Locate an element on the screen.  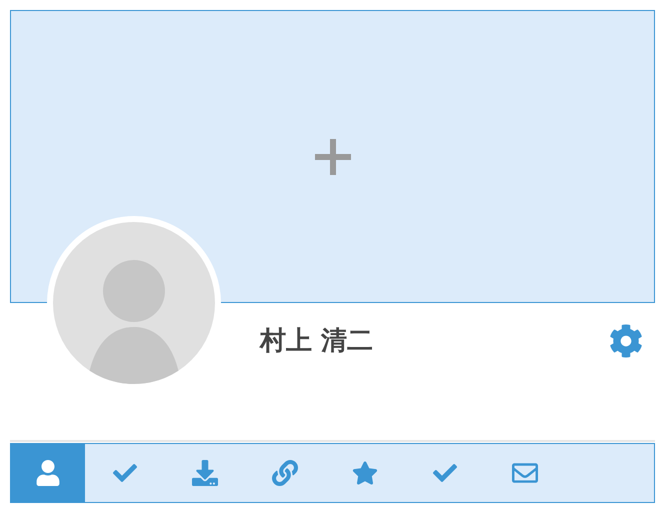
user-tab is located at coordinates (48, 473).